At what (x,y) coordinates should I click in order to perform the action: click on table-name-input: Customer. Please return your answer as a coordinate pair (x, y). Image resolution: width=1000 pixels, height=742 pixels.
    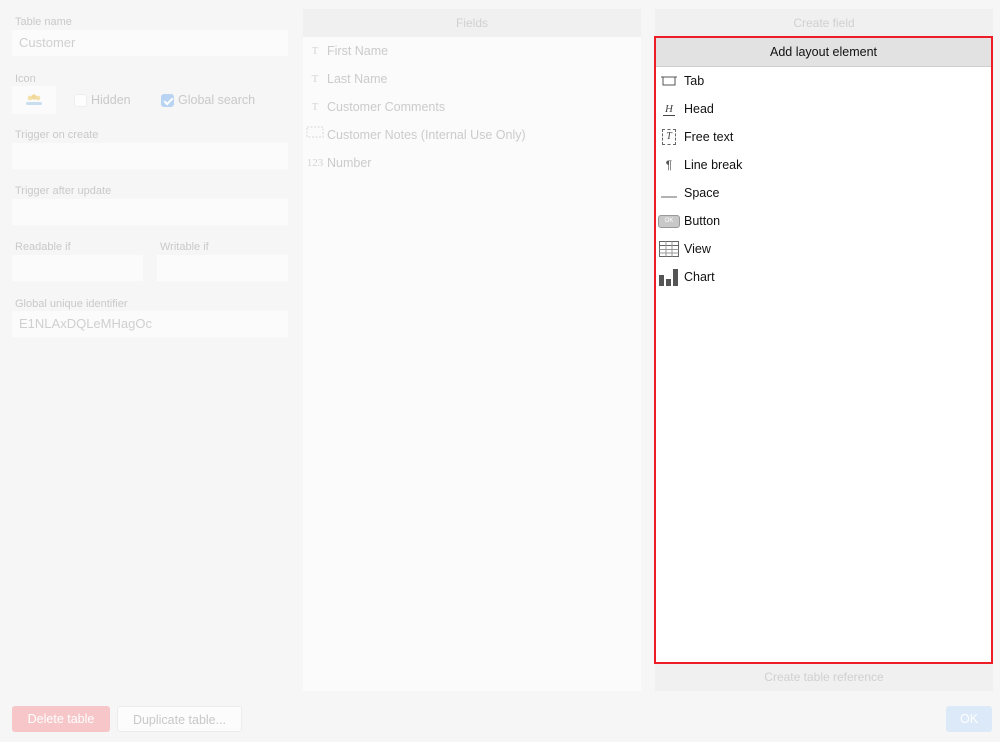
    Looking at the image, I should click on (150, 43).